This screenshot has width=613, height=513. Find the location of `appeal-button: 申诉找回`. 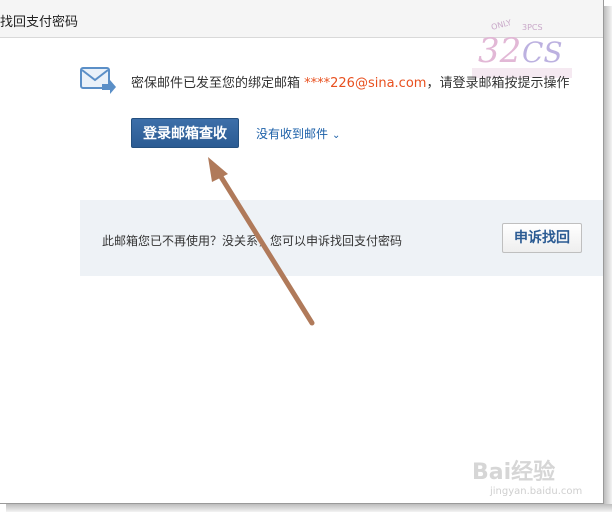

appeal-button: 申诉找回 is located at coordinates (542, 238).